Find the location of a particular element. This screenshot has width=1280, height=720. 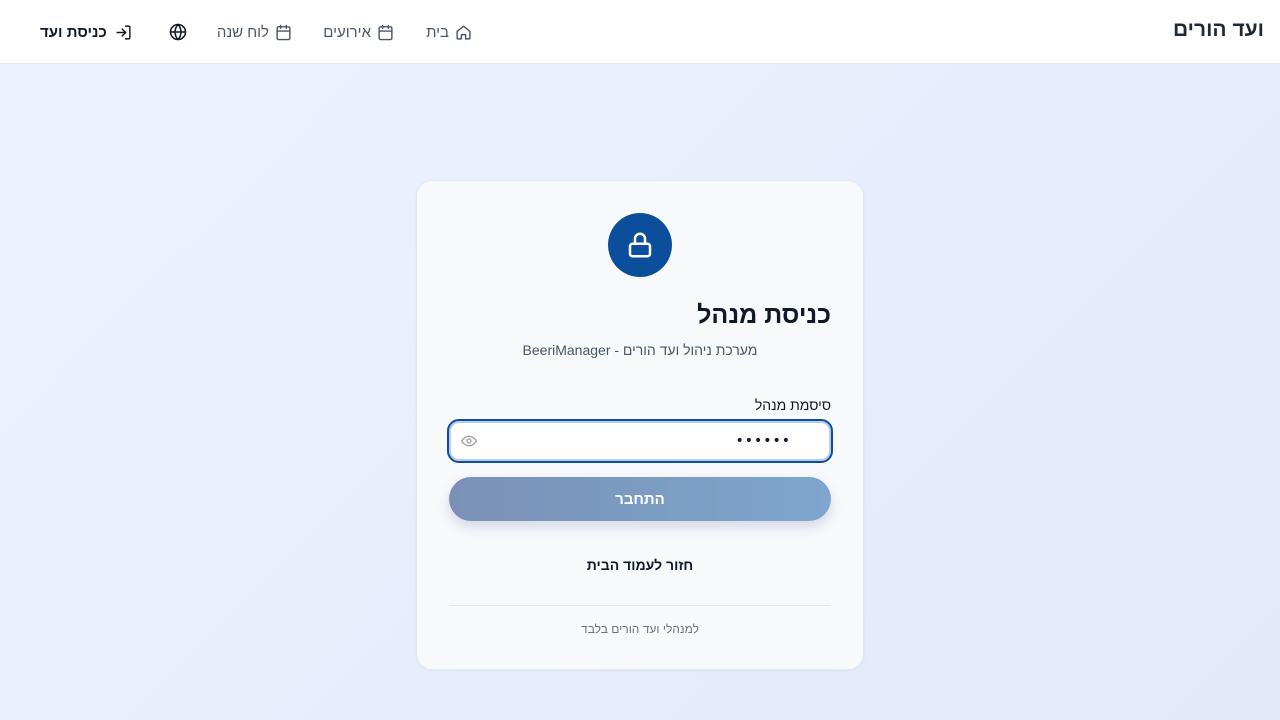

back-to-home-link: חזור לעמוד הבית is located at coordinates (640, 565).